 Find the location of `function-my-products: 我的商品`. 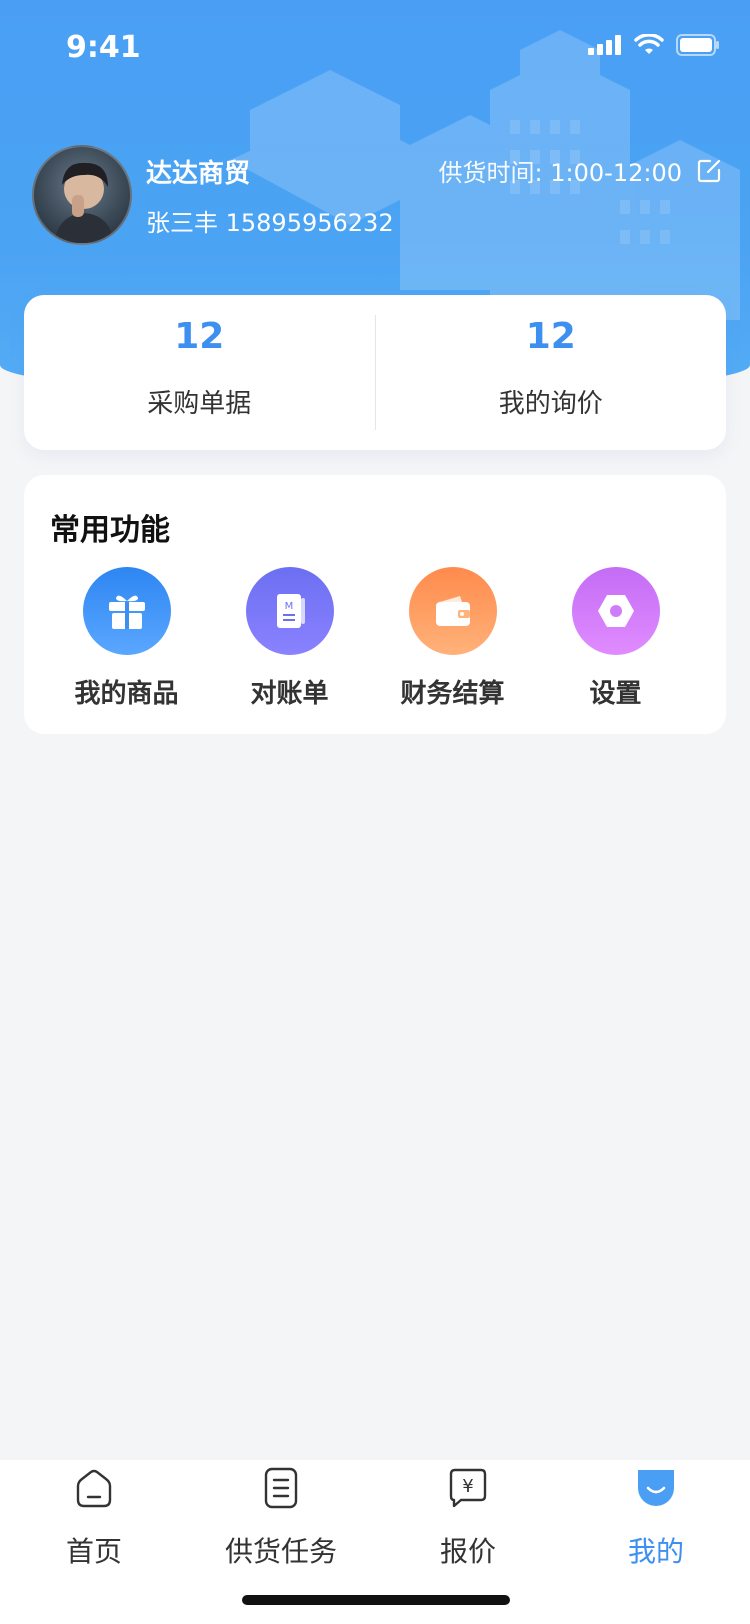

function-my-products: 我的商品 is located at coordinates (126, 638).